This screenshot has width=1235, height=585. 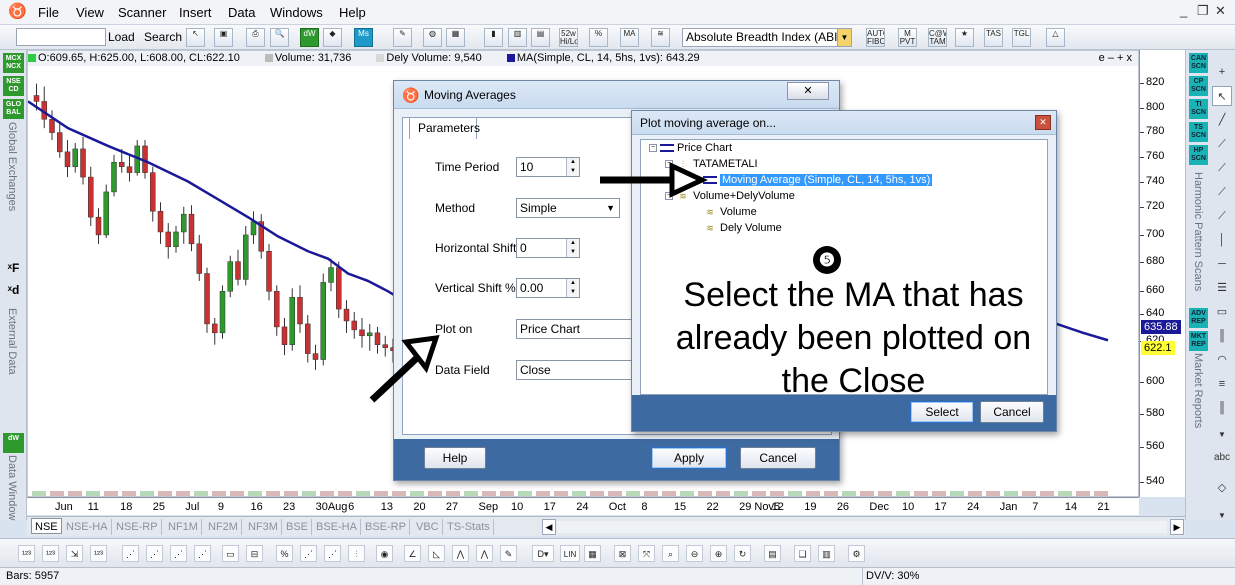 I want to click on draw-tool-4-icon: ¹²³, so click(x=98, y=553).